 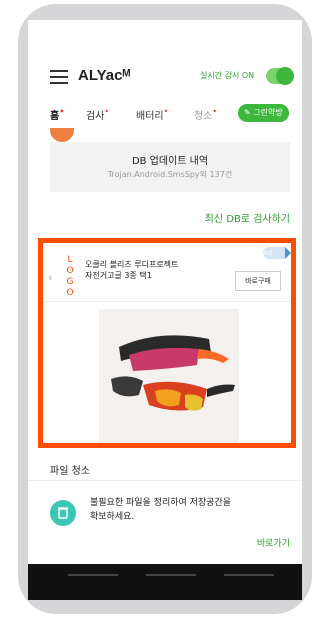 What do you see at coordinates (131, 270) in the screenshot?
I see `ad-copy: 오클리 블리츠 루디프로젝트 자전거고글 3종 택1` at bounding box center [131, 270].